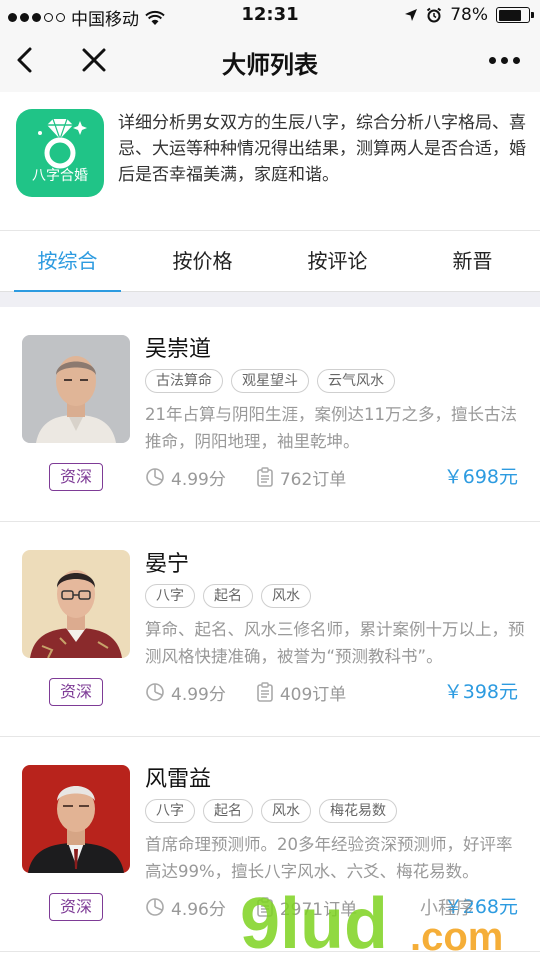 This screenshot has height=960, width=540. I want to click on master-tag: 观星望斗, so click(270, 381).